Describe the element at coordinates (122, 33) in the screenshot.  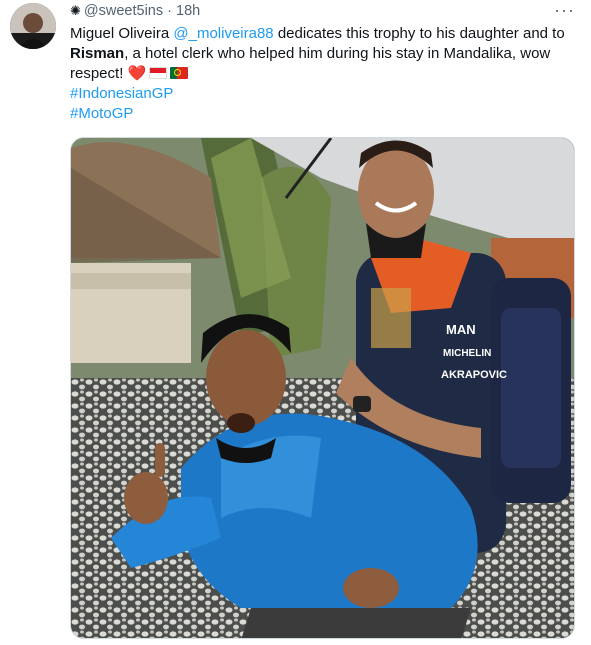
I see `tweet-text-part: Miguel Oliveira` at that location.